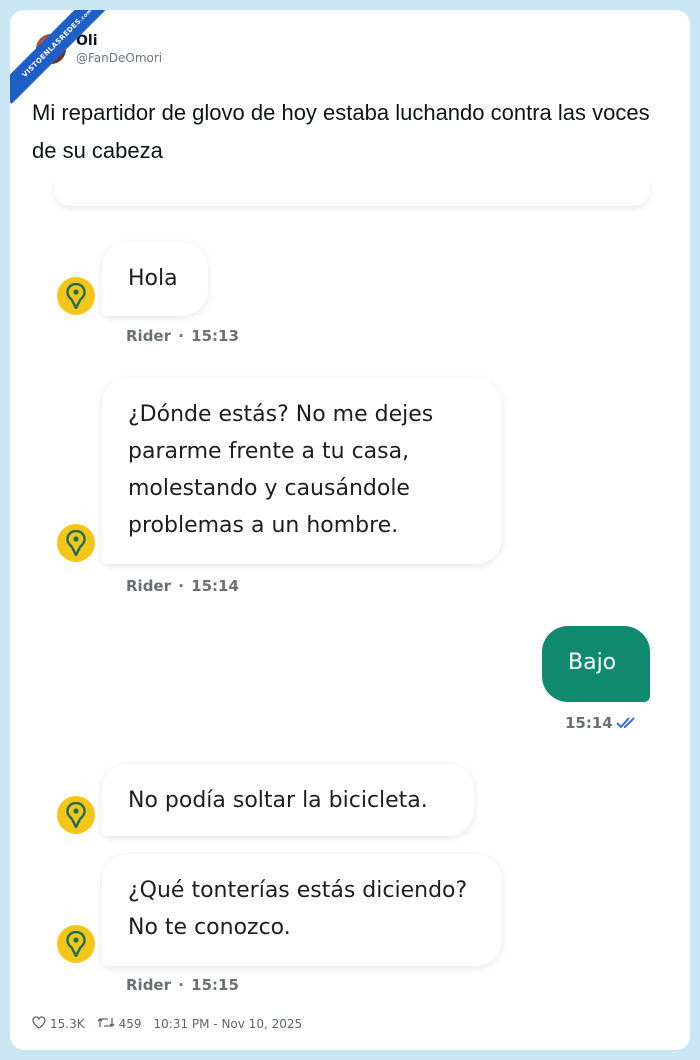  What do you see at coordinates (288, 800) in the screenshot?
I see `chat-bubble-incoming: No podía soltar la bicicleta.` at bounding box center [288, 800].